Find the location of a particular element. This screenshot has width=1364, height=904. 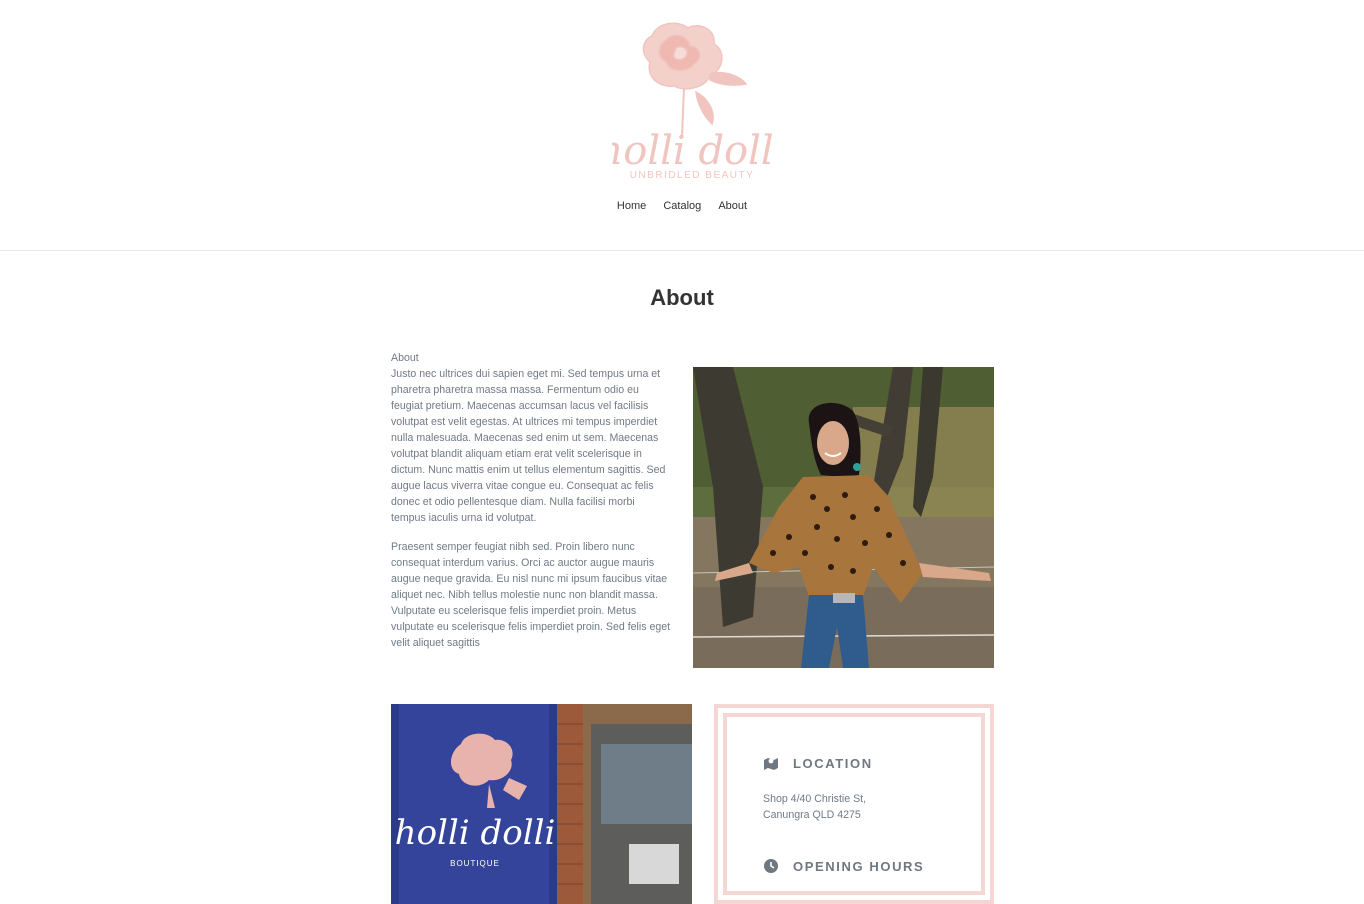

store-address: Shop 4/40 Christie St, Canungra QLD 4275 is located at coordinates (814, 807).